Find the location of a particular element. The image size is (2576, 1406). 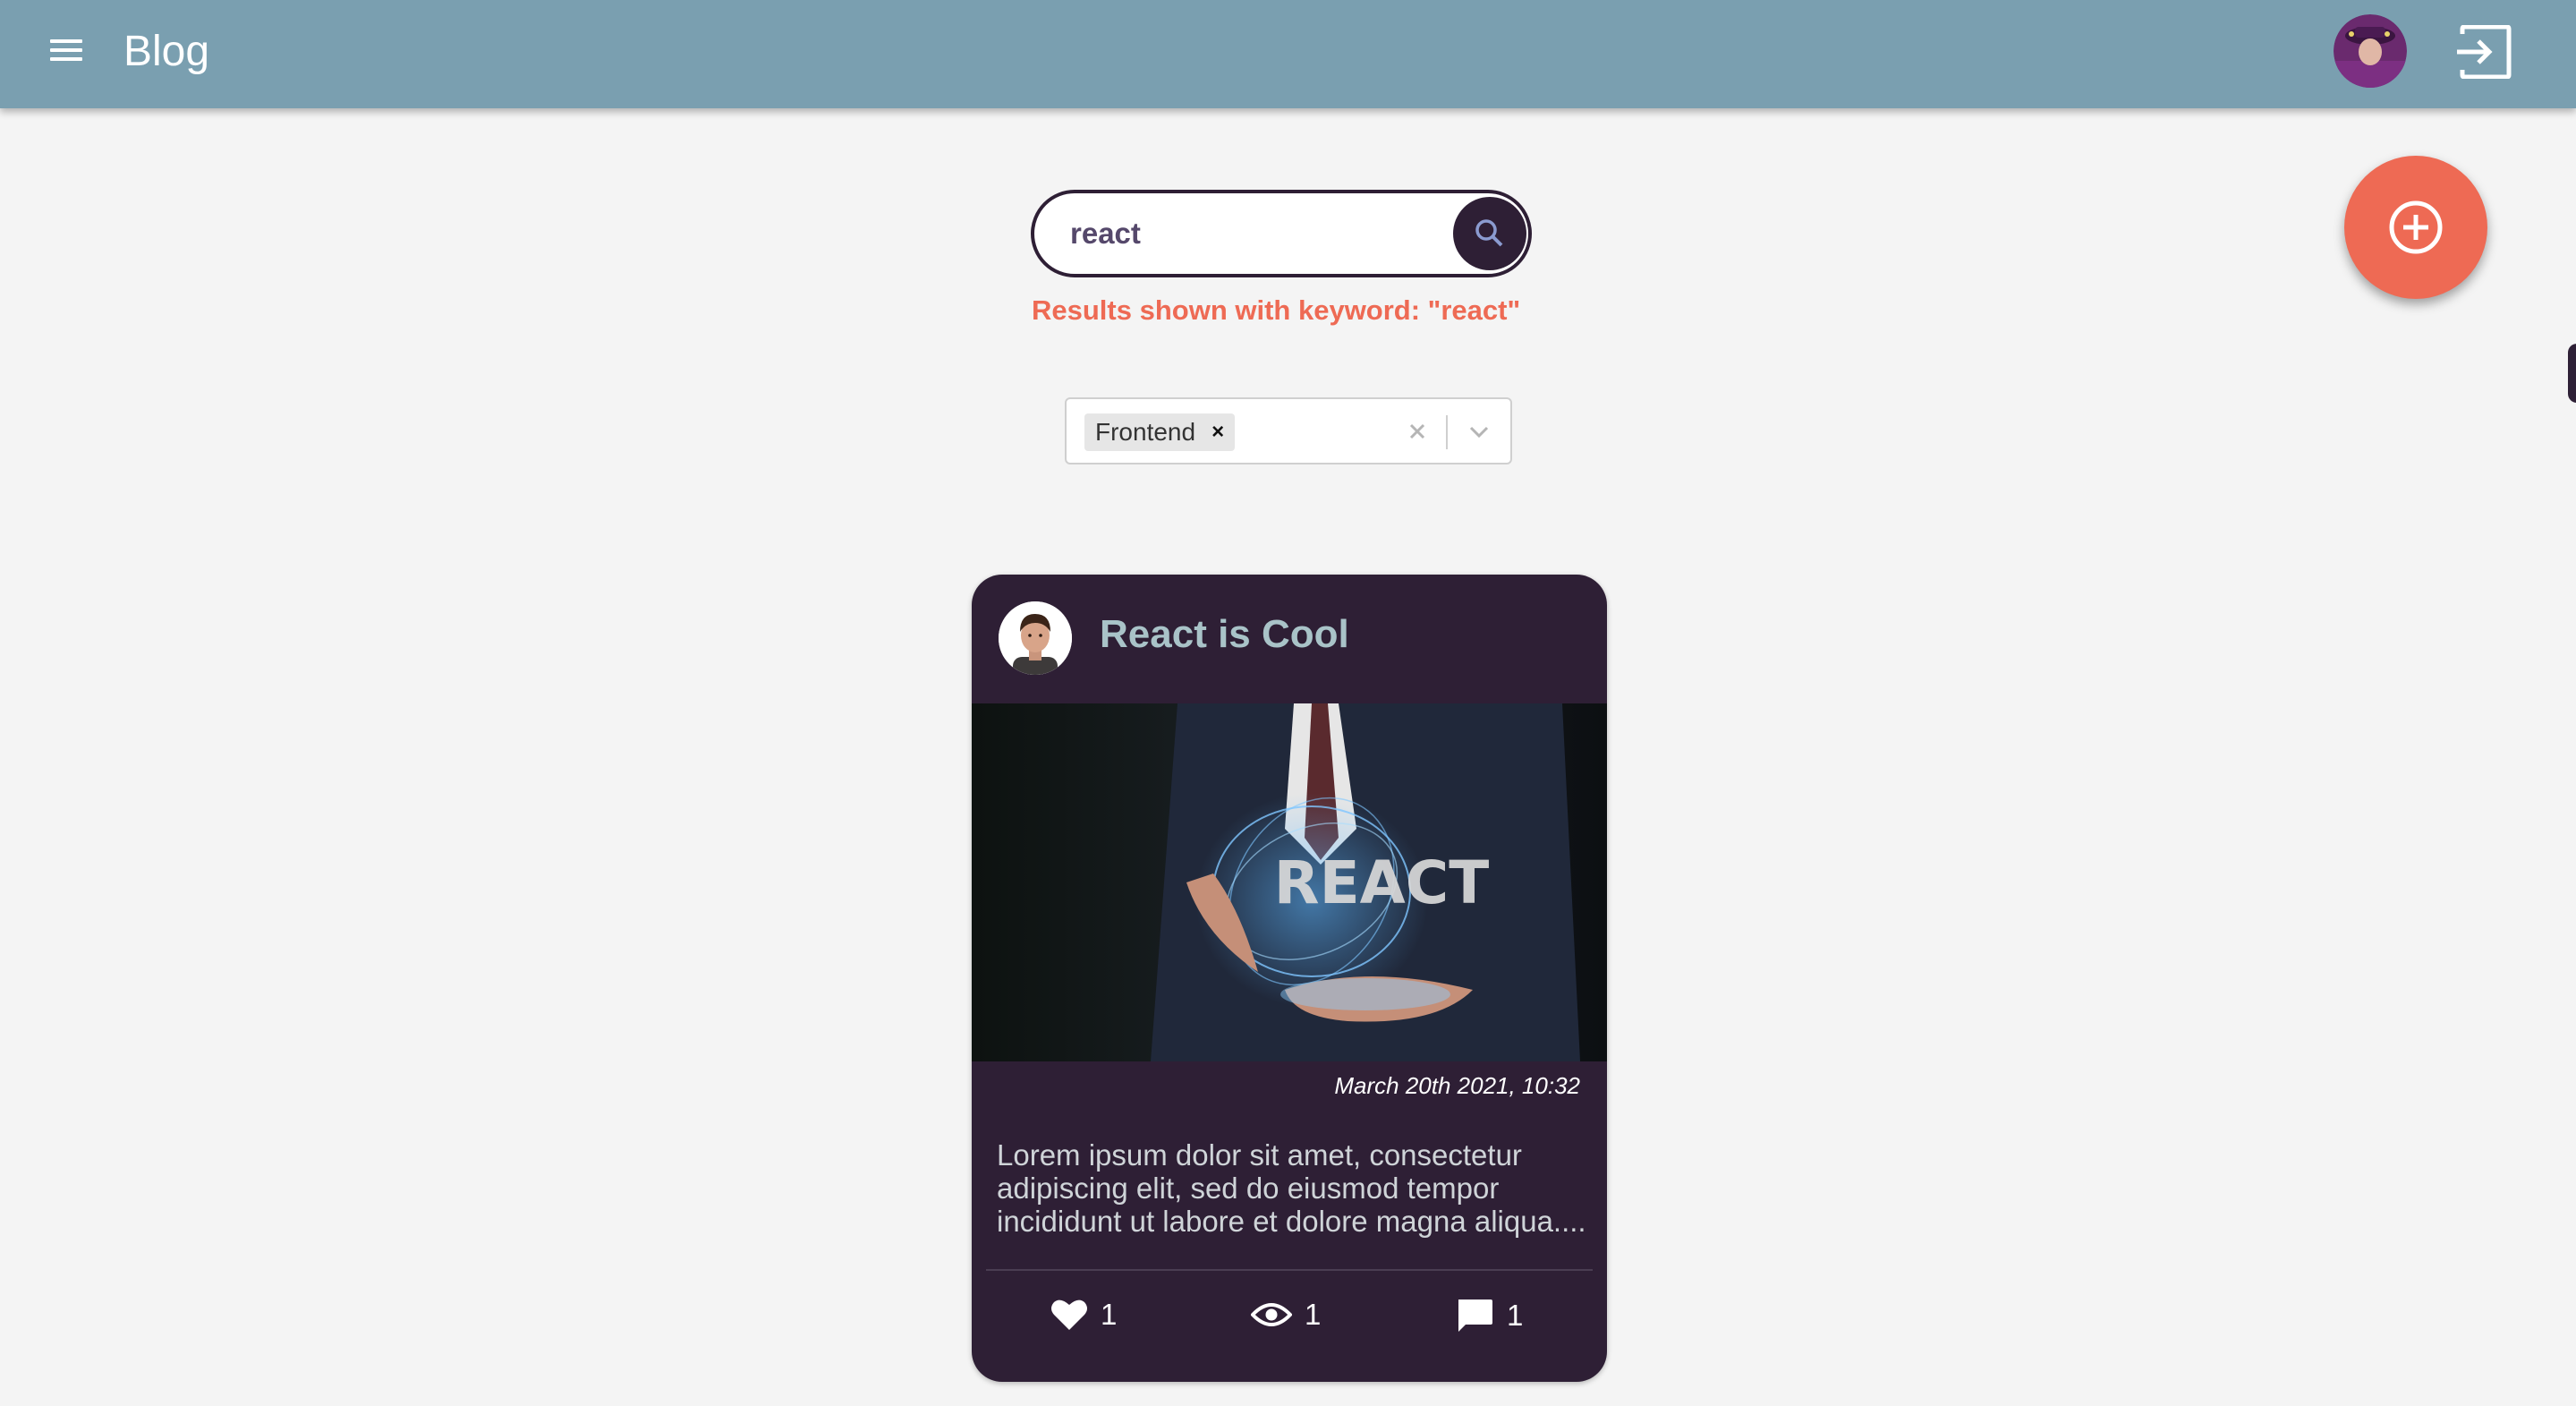

card-divider is located at coordinates (1289, 1270).